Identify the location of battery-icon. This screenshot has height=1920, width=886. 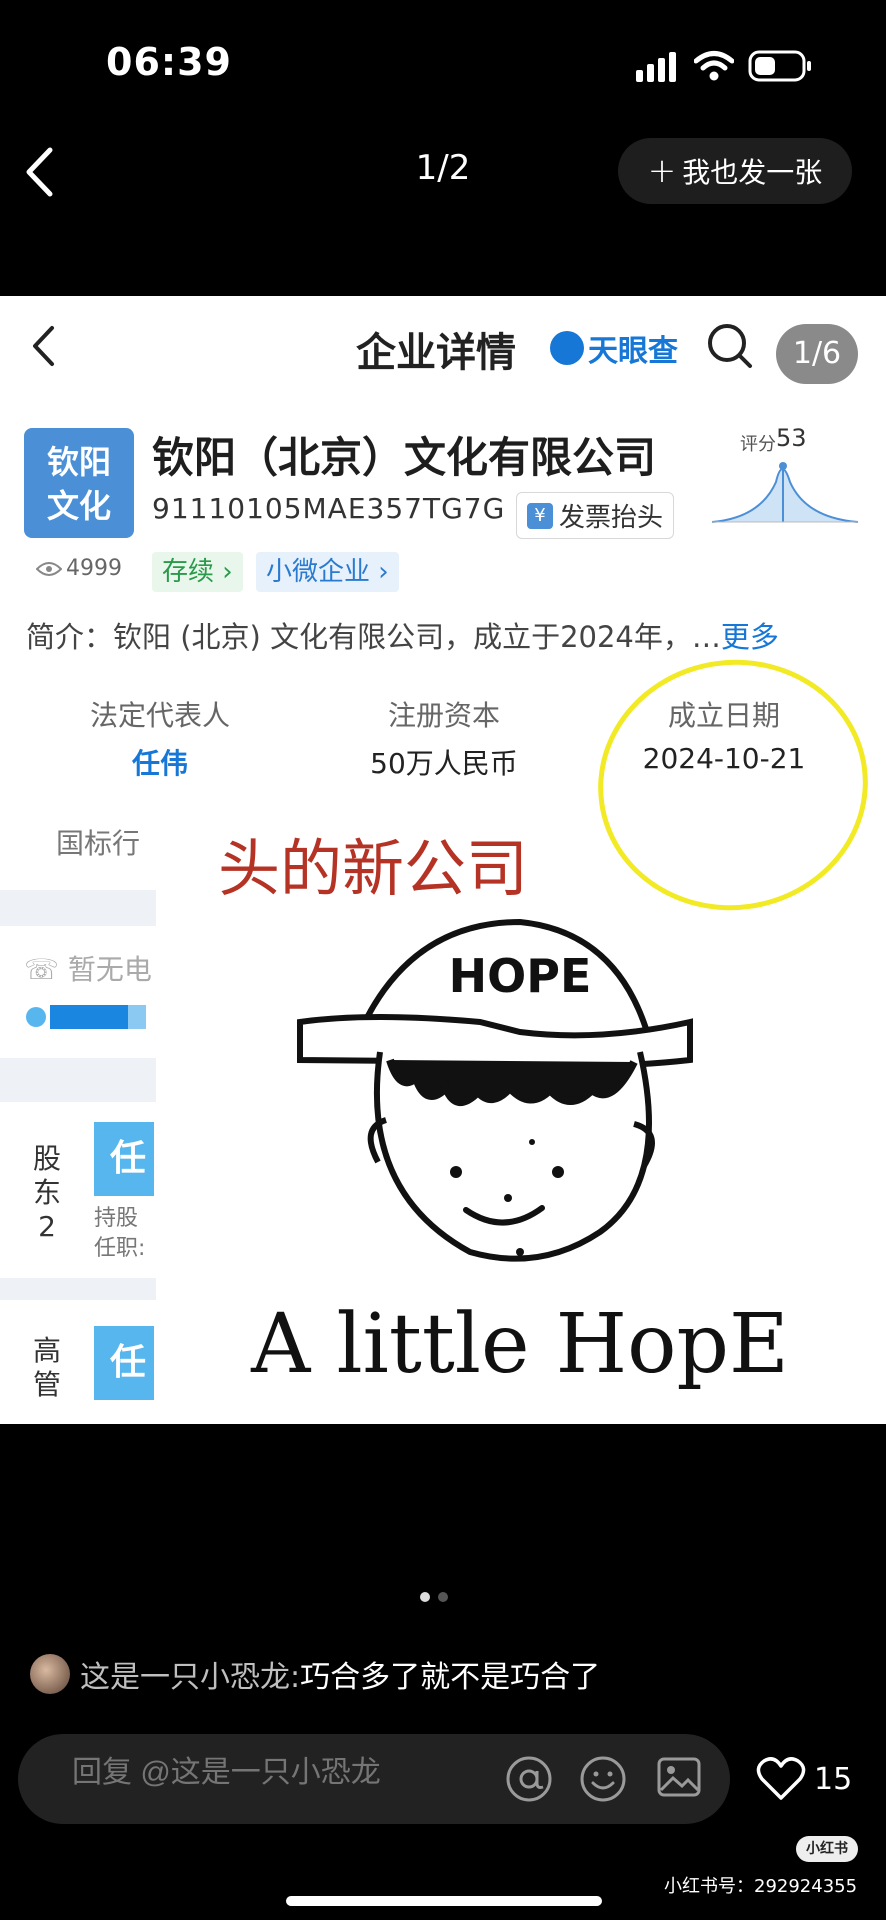
(779, 66).